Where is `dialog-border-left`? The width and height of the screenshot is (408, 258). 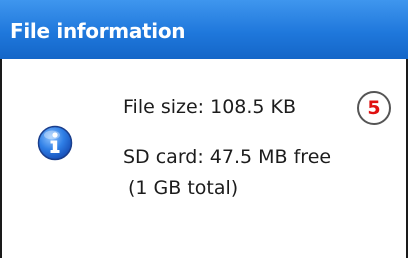 dialog-border-left is located at coordinates (1, 158).